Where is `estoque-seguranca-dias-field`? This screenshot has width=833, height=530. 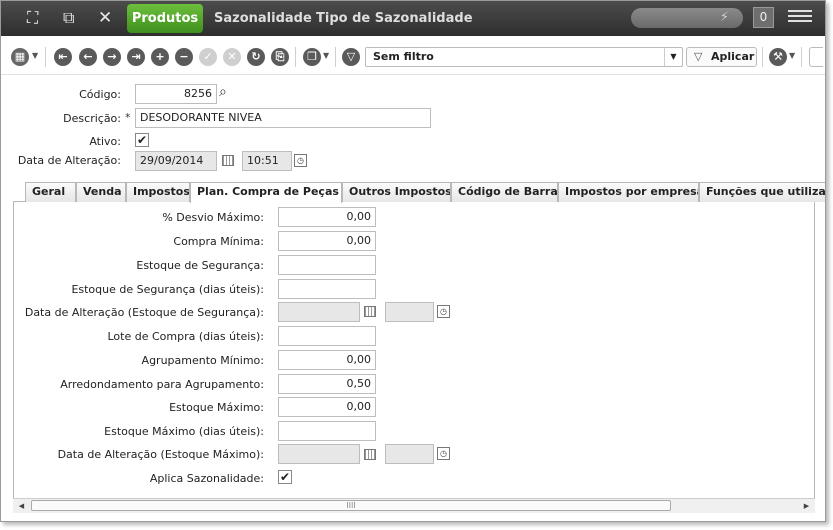
estoque-seguranca-dias-field is located at coordinates (327, 289).